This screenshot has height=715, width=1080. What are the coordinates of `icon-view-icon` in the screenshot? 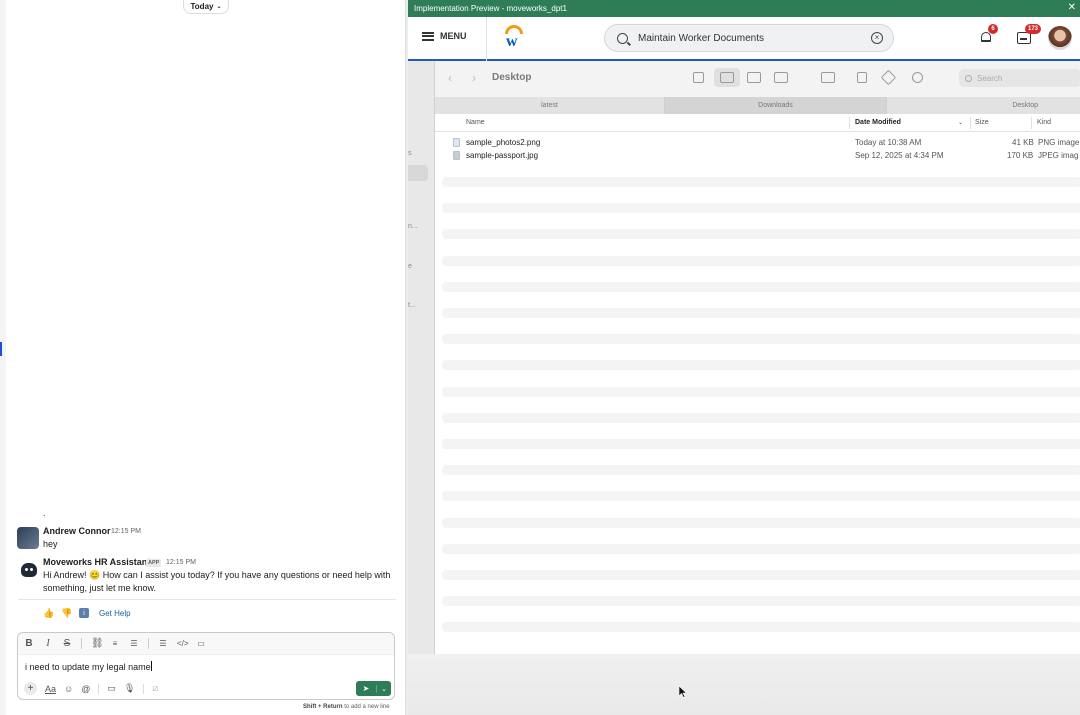 It's located at (698, 77).